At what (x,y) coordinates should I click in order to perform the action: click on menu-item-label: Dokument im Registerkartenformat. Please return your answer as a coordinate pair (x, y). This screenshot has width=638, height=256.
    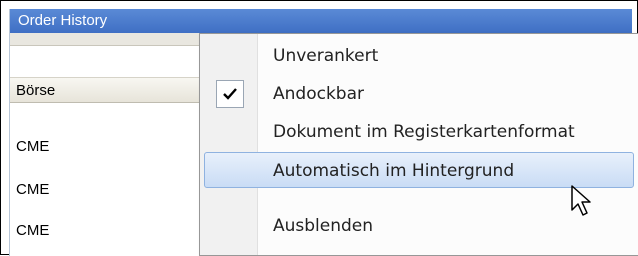
    Looking at the image, I should click on (424, 132).